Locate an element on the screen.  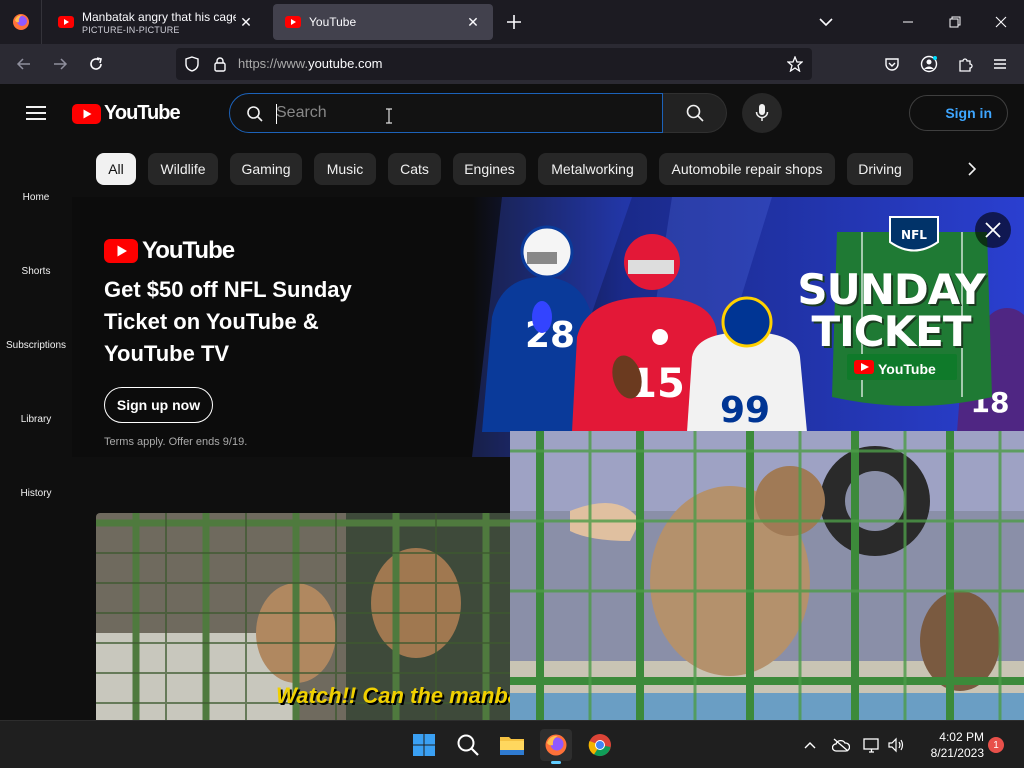
tab-youtube: YouTube ✕ is located at coordinates (383, 22).